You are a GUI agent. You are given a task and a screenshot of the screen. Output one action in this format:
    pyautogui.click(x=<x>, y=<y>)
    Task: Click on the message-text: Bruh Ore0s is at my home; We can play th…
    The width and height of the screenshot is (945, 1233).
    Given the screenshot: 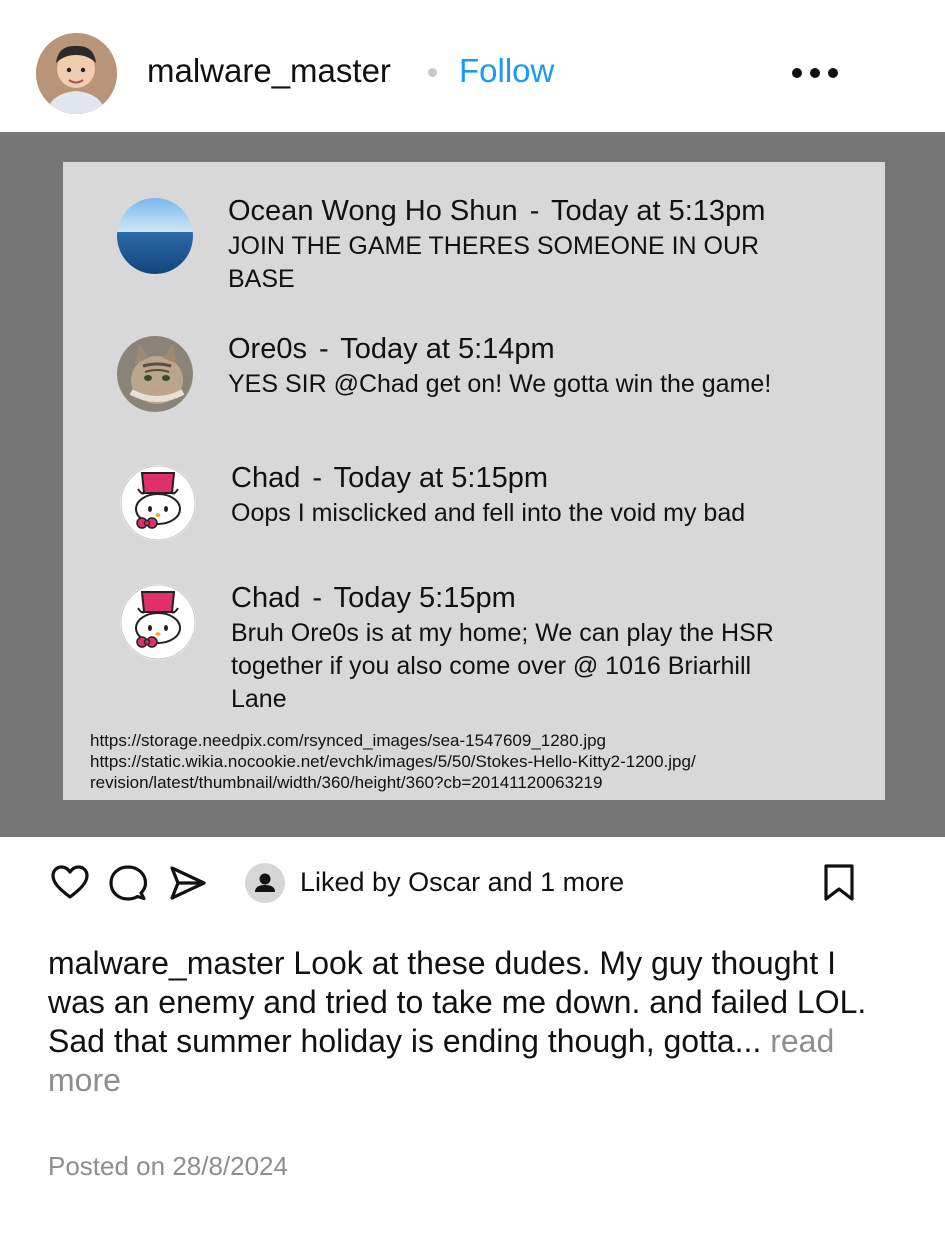 What is the action you would take?
    pyautogui.click(x=502, y=666)
    